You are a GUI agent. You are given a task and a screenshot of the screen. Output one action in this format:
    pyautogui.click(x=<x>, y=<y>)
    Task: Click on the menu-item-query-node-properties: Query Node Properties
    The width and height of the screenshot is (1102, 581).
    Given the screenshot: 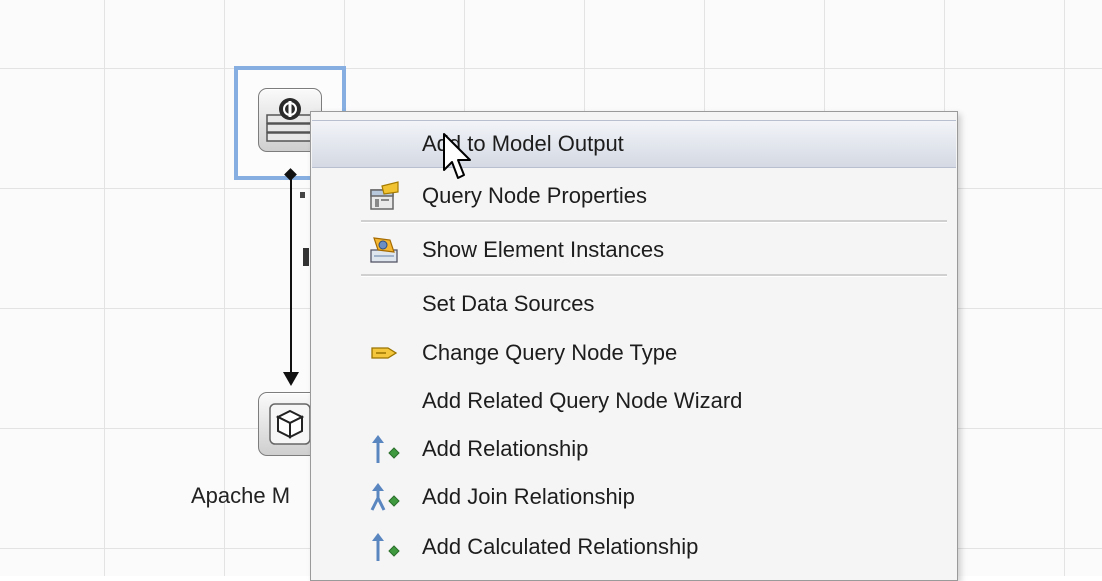 What is the action you would take?
    pyautogui.click(x=634, y=196)
    